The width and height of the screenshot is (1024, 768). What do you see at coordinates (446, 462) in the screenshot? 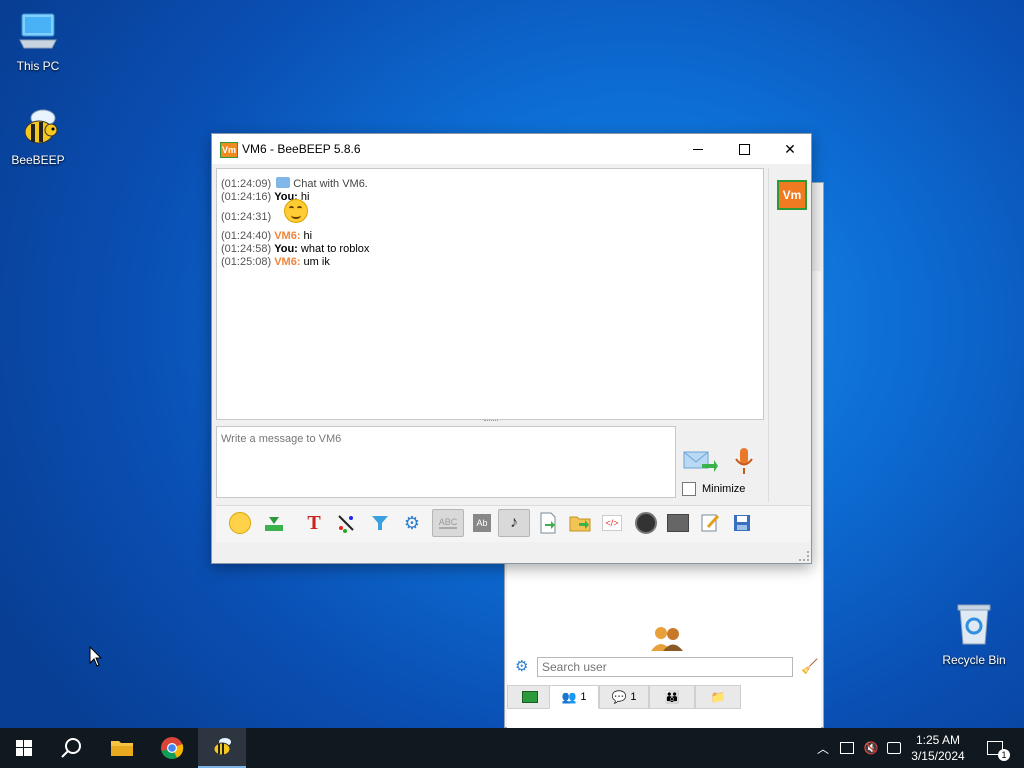
I see `message-input: Write a message to VM6` at bounding box center [446, 462].